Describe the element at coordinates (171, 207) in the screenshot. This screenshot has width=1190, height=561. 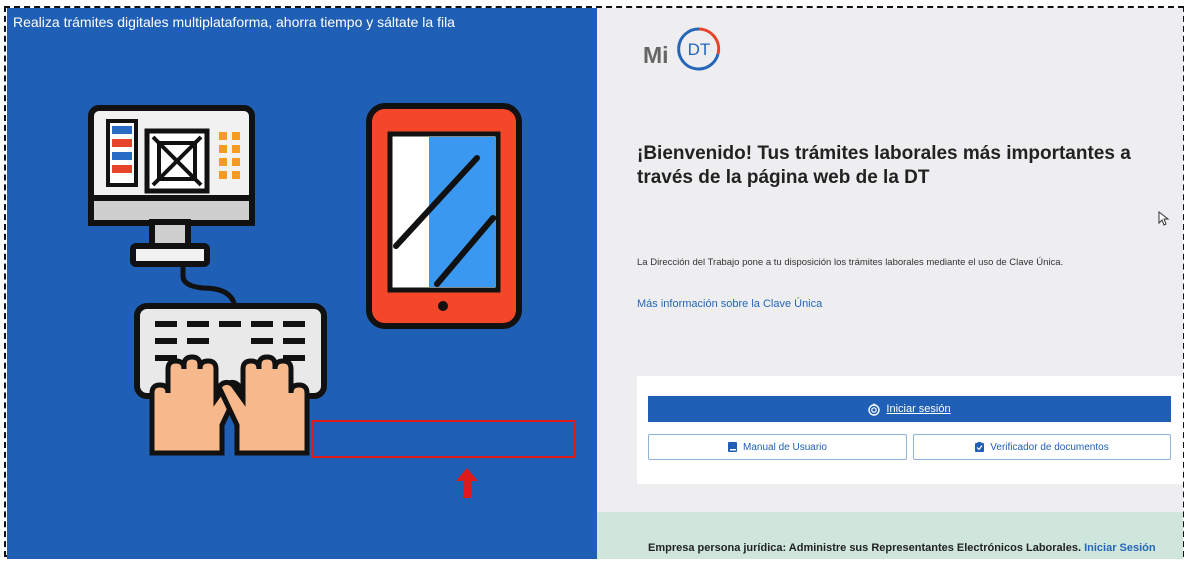
I see `desktop-computer-icon` at that location.